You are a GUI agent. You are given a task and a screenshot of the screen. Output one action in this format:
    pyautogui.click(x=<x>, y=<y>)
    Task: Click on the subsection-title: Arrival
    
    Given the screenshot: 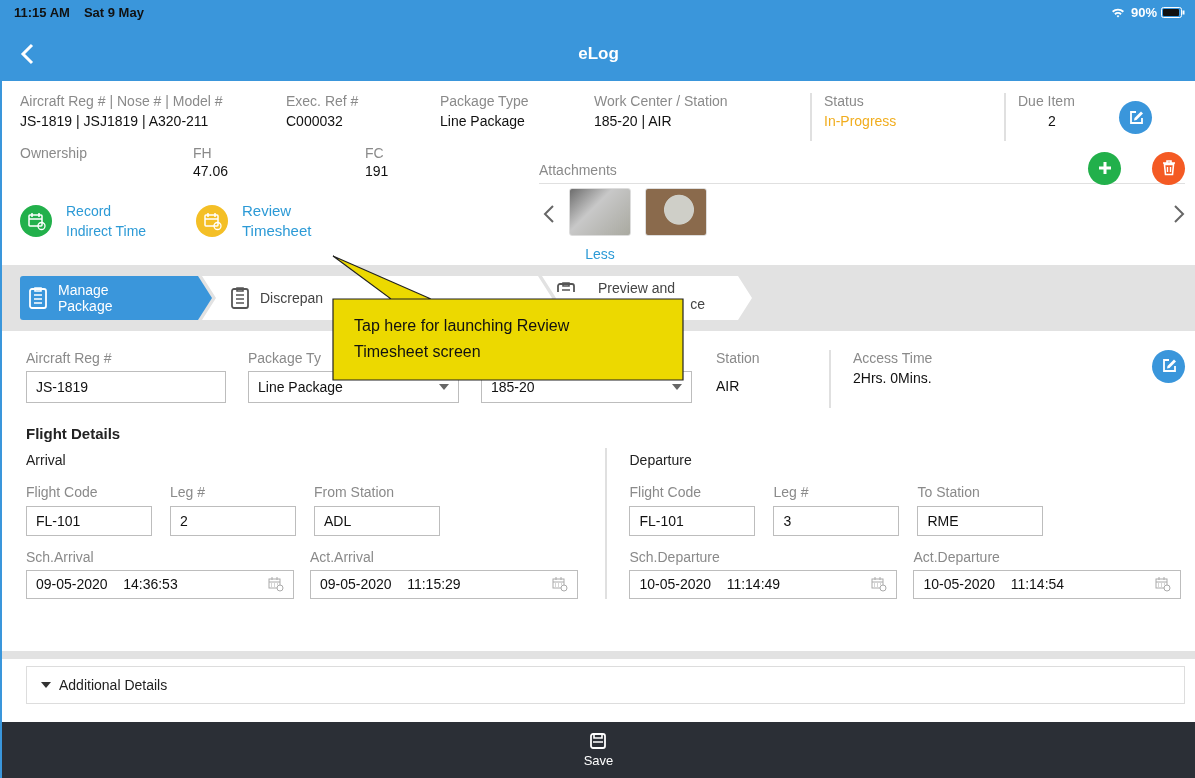 What is the action you would take?
    pyautogui.click(x=46, y=460)
    